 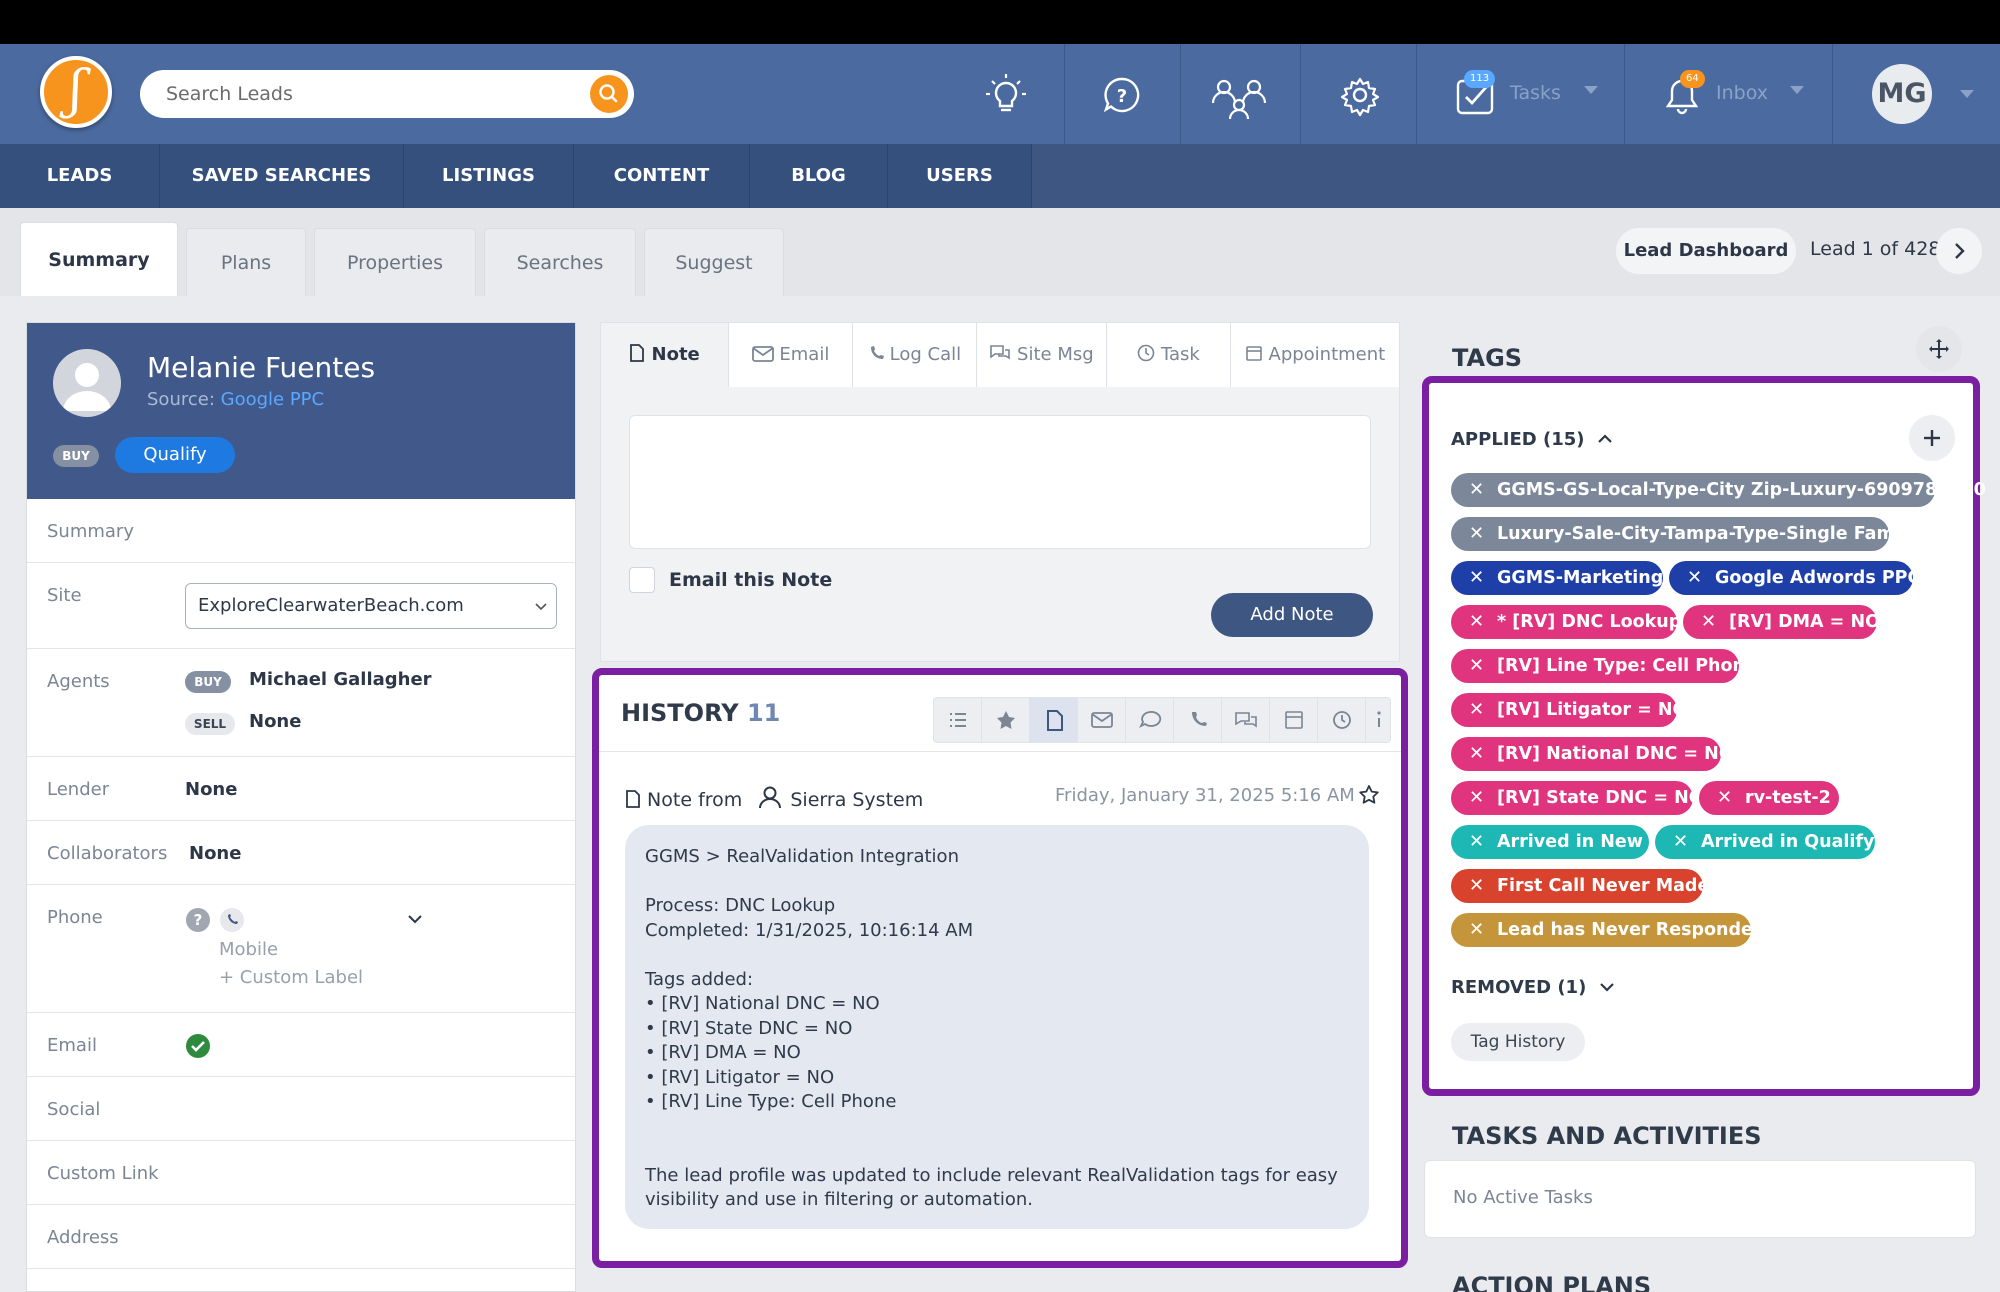 What do you see at coordinates (1246, 720) in the screenshot?
I see `chat-filter-icon` at bounding box center [1246, 720].